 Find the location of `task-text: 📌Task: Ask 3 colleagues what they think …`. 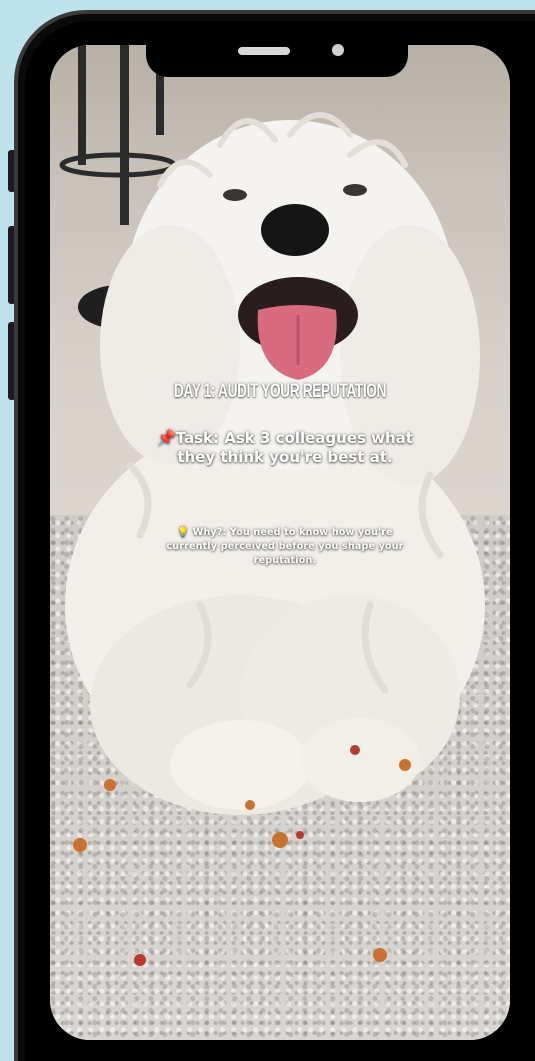

task-text: 📌Task: Ask 3 colleagues what they think … is located at coordinates (285, 448).